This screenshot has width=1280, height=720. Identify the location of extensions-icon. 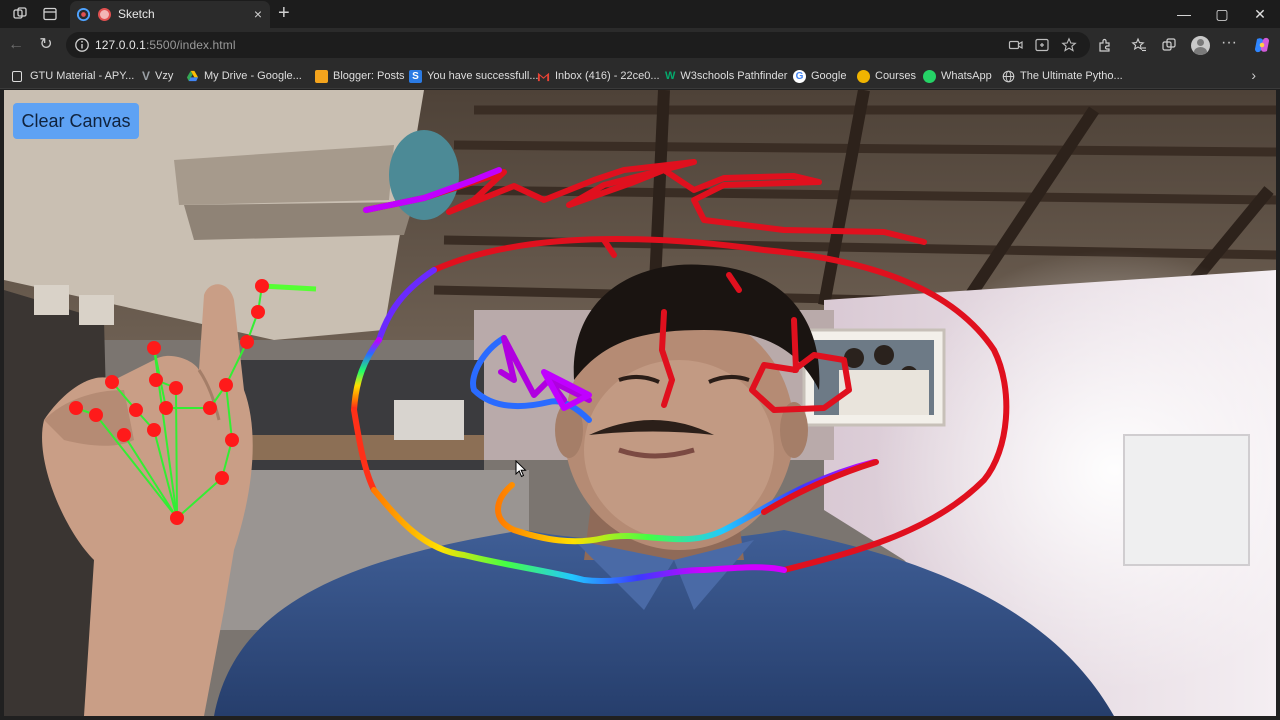
(1105, 45).